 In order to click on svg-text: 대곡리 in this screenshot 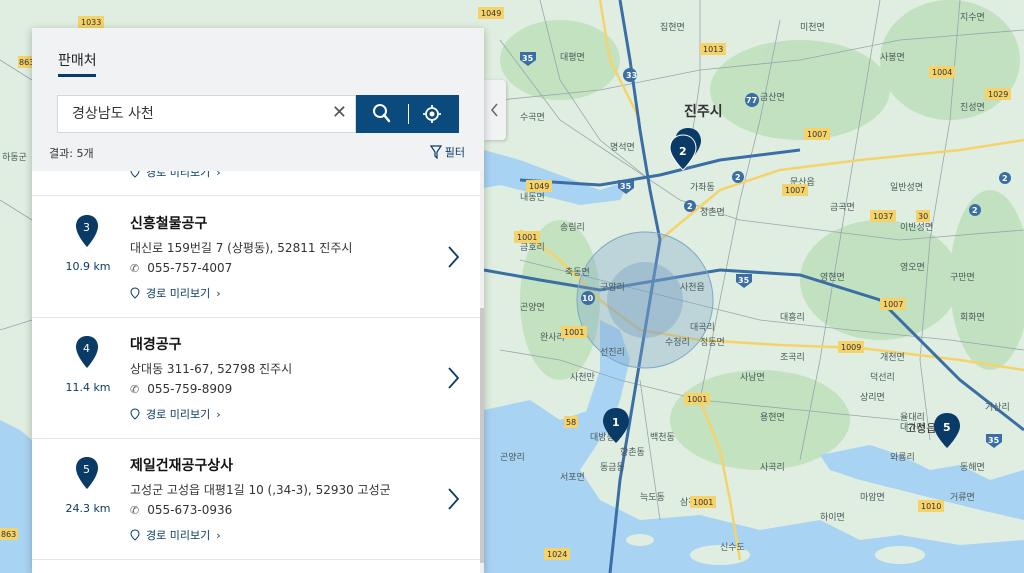, I will do `click(702, 327)`.